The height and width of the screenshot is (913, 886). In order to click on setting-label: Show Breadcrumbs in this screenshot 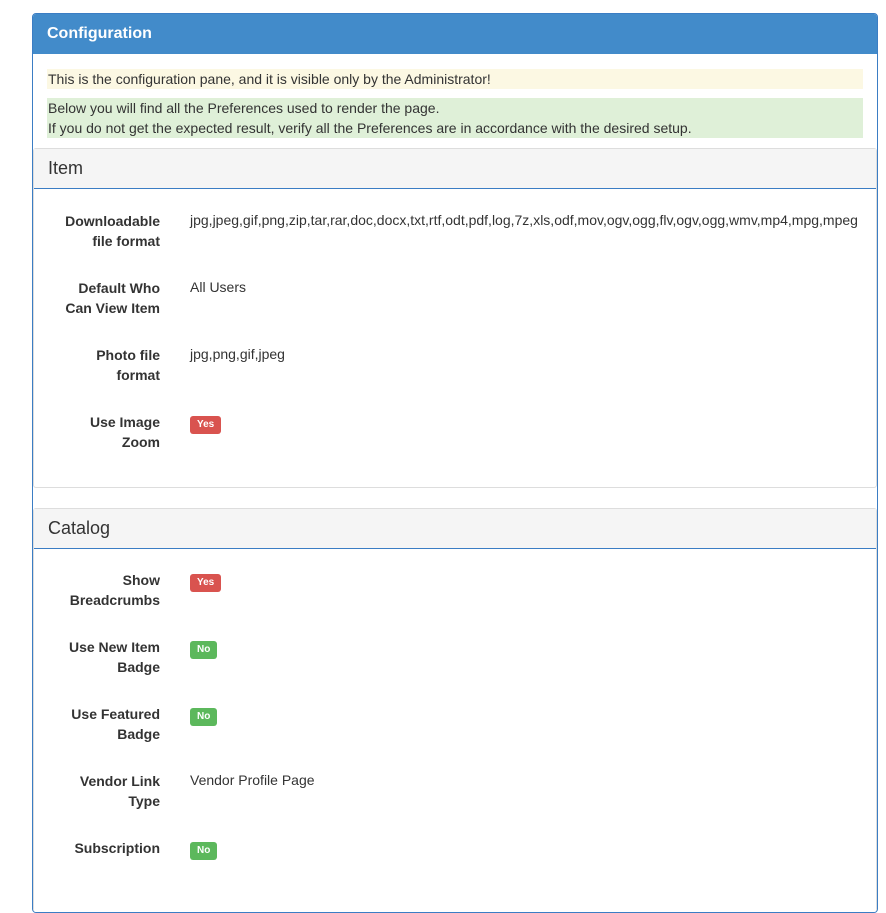, I will do `click(97, 590)`.